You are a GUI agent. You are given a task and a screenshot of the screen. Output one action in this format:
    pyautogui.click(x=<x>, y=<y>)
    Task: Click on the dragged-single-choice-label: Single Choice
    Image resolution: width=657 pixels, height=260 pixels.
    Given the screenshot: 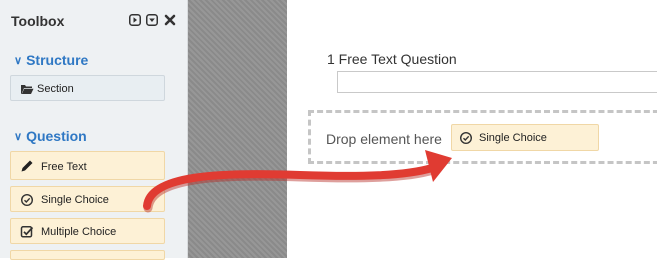 What is the action you would take?
    pyautogui.click(x=513, y=138)
    